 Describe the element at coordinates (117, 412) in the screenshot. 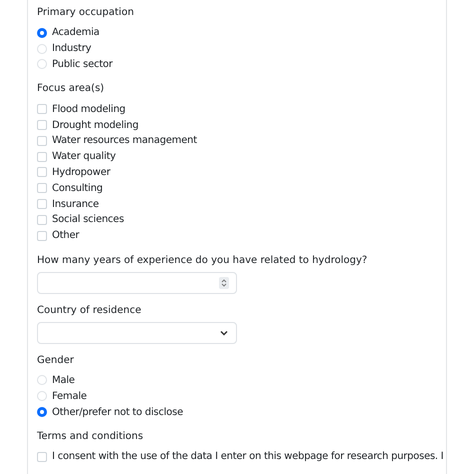

I see `option-label: Other/prefer not to disclose` at that location.